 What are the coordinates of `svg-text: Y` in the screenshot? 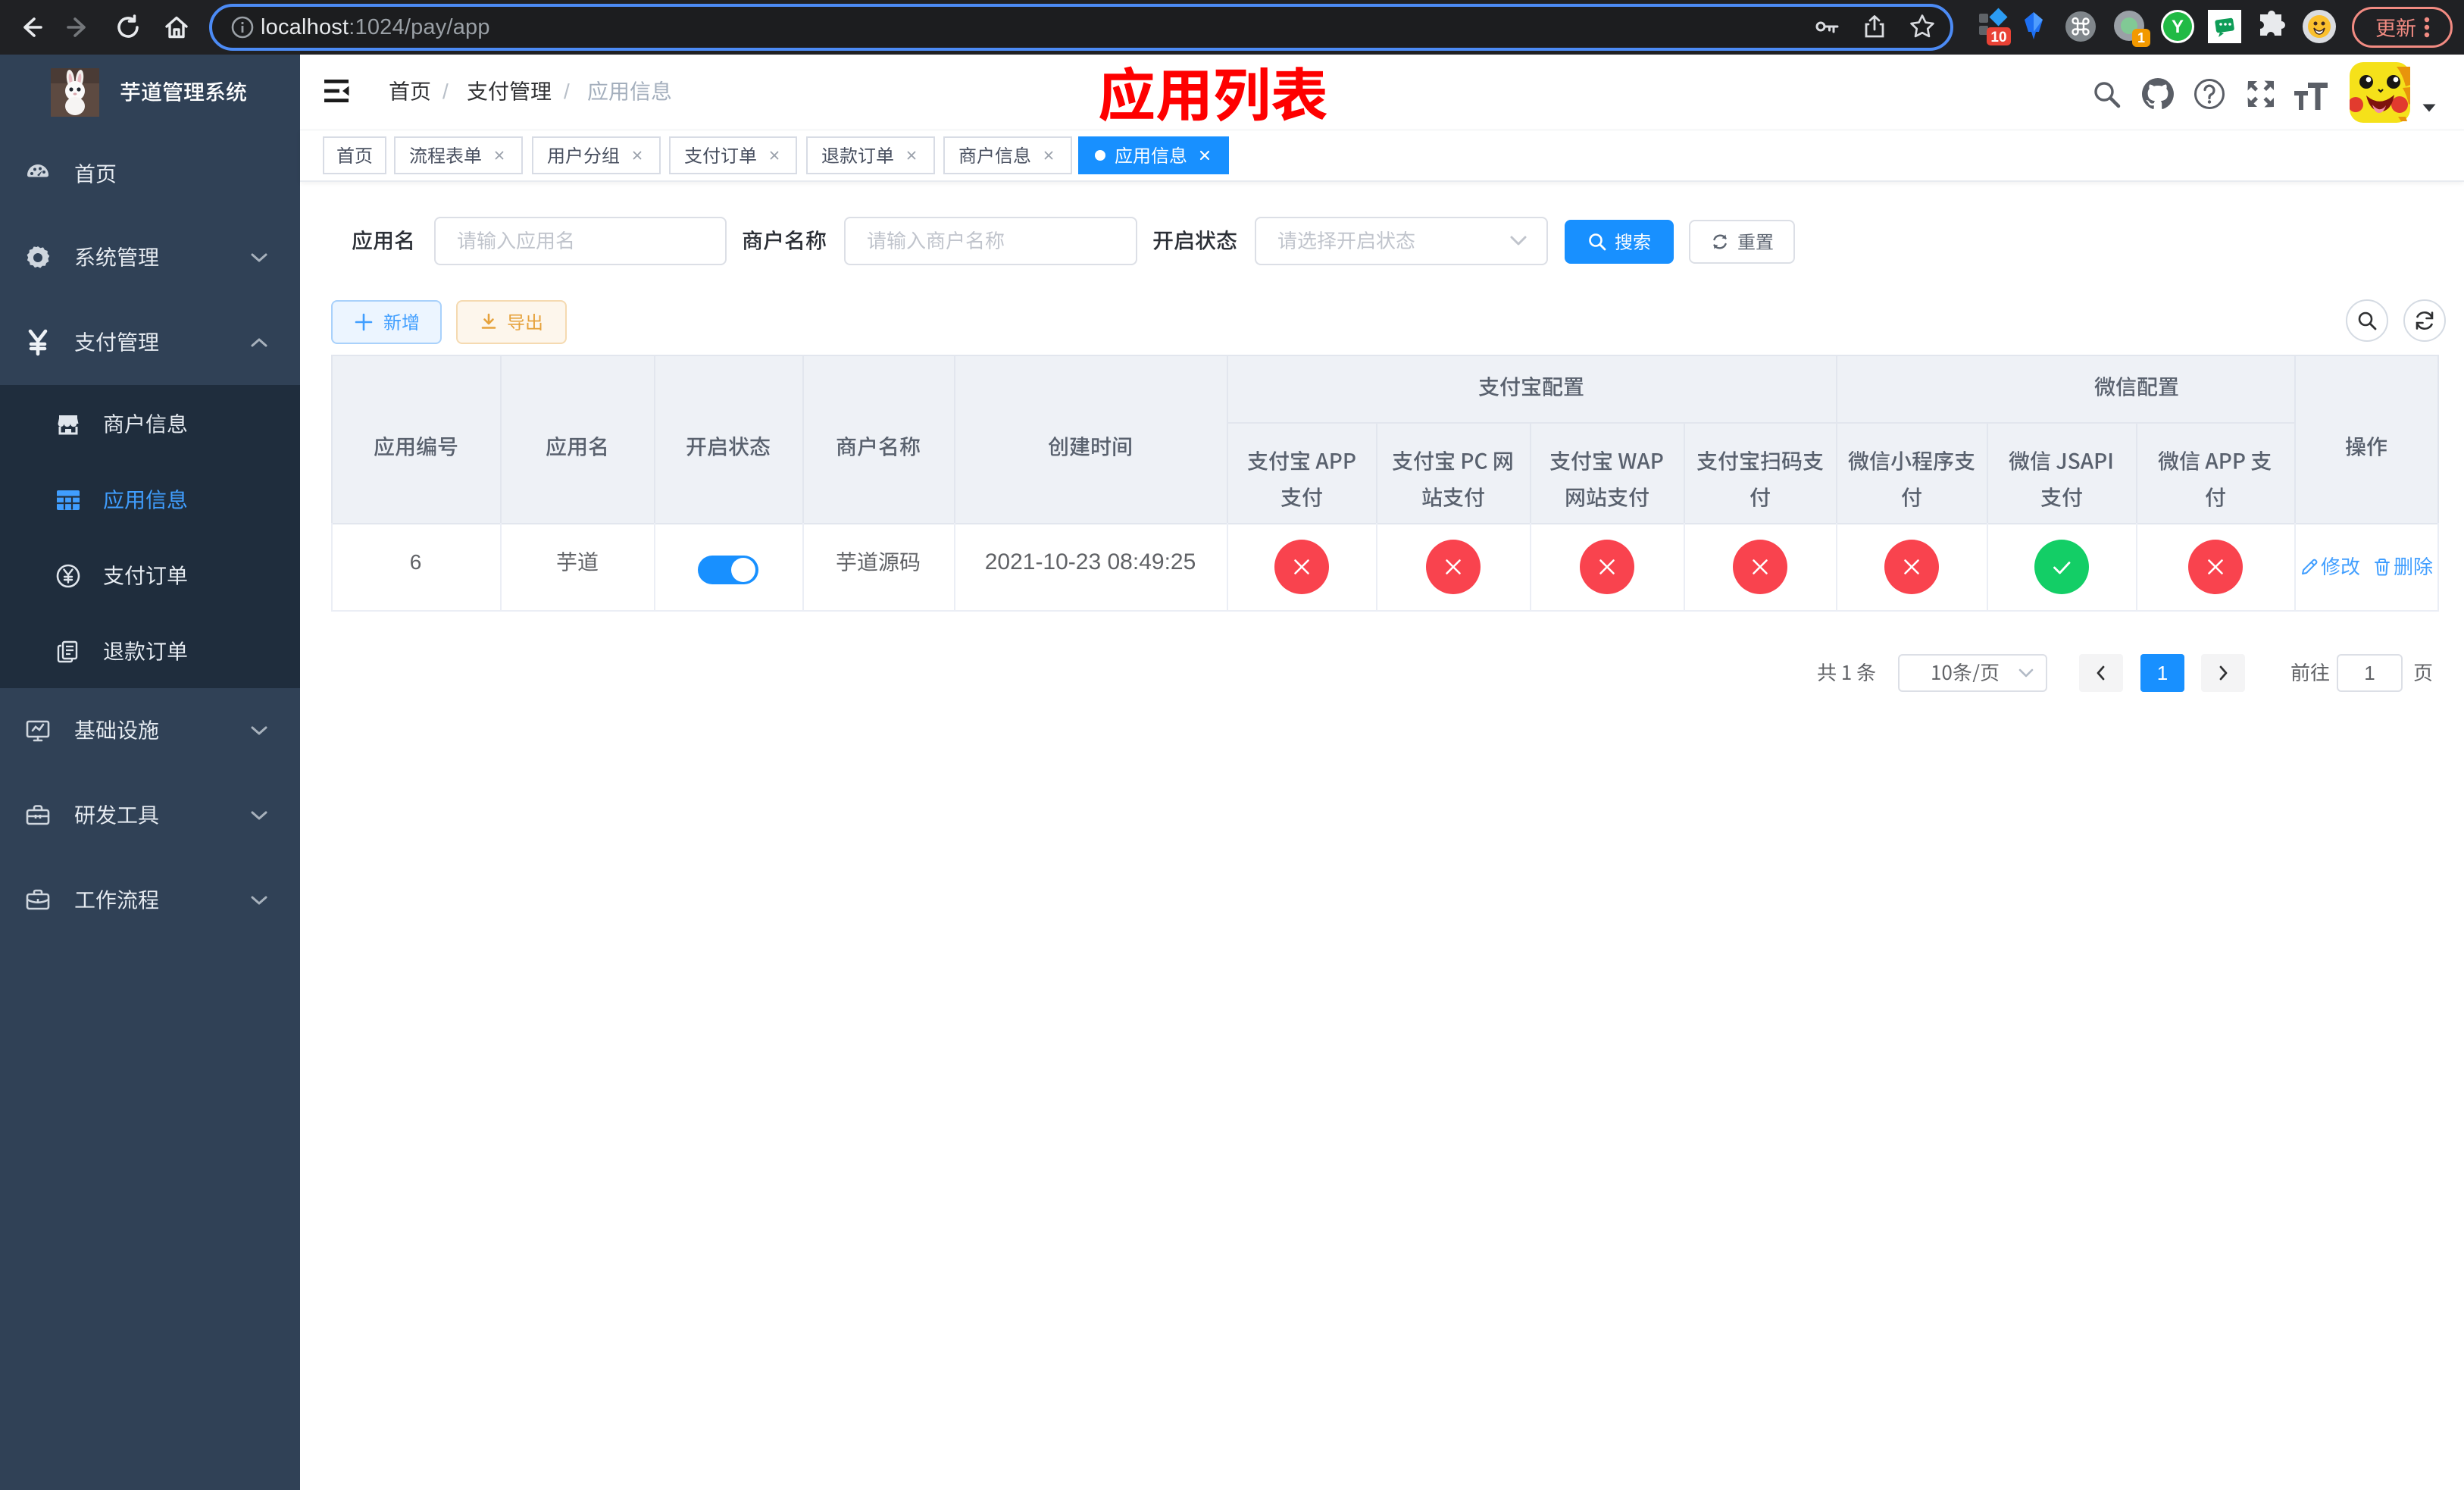 It's located at (2178, 27).